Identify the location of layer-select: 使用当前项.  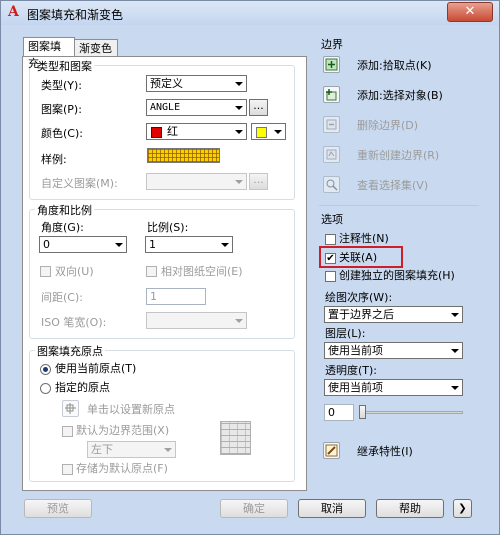
(393, 350).